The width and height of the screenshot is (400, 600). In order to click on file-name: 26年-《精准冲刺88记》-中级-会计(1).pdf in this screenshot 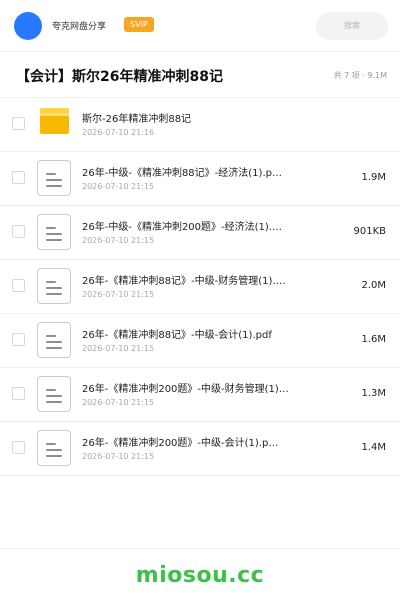, I will do `click(193, 333)`.